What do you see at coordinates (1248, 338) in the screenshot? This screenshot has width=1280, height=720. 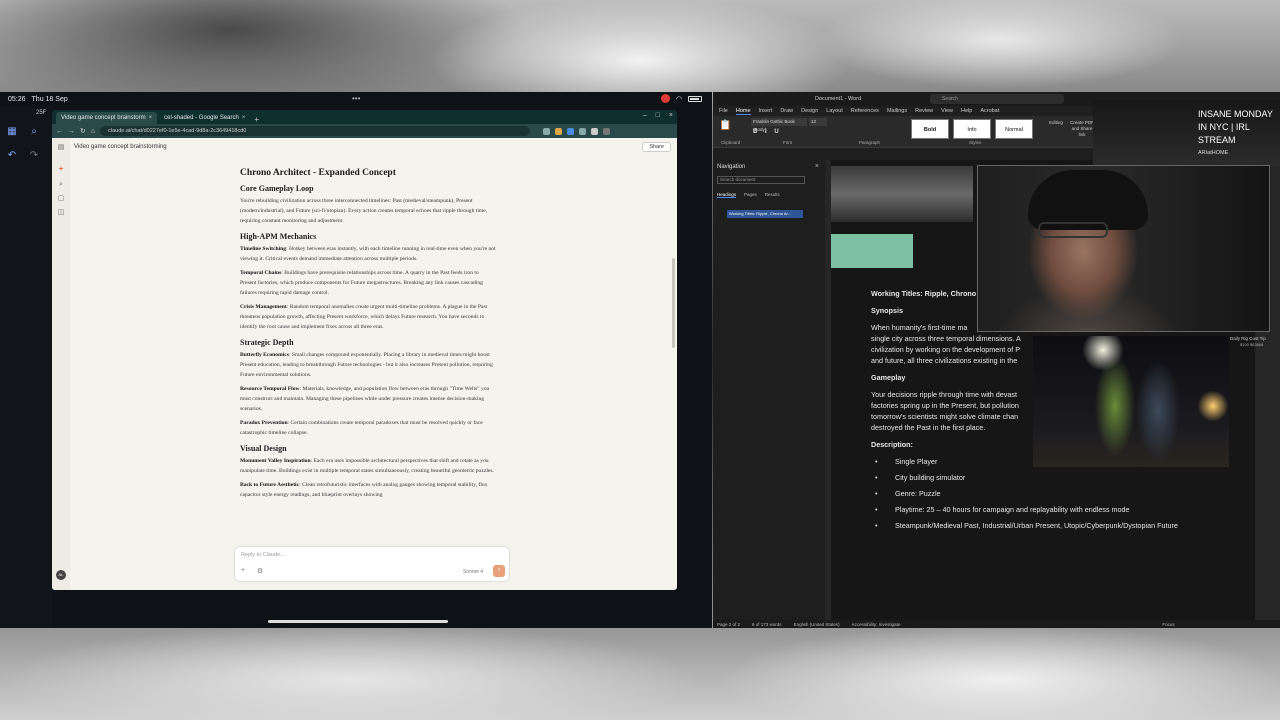 I see `rig-cost-label: Daily Rig Cost Tip` at bounding box center [1248, 338].